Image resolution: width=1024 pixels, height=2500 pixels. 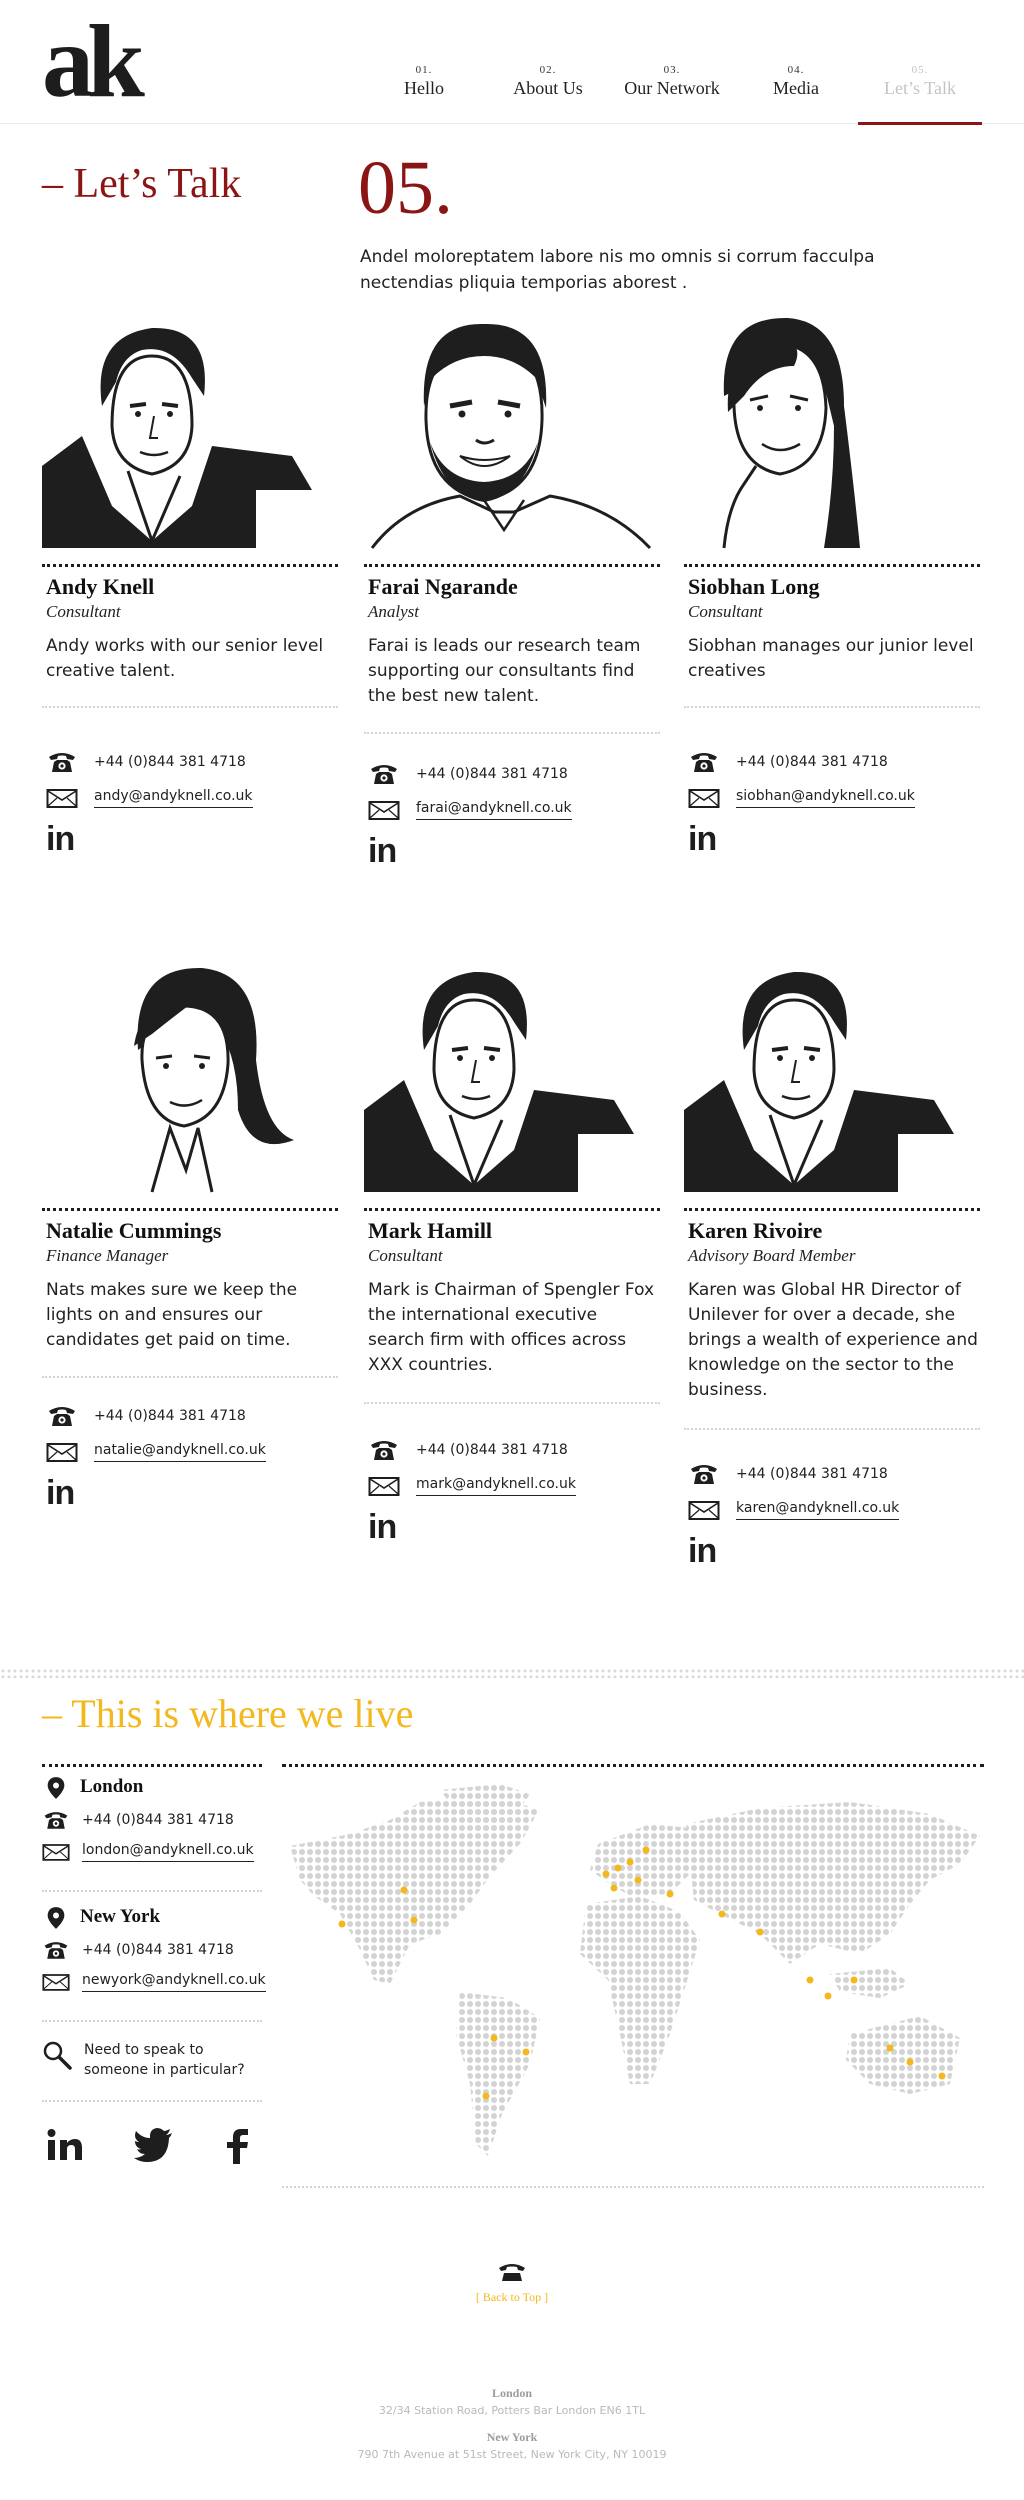 What do you see at coordinates (100, 586) in the screenshot?
I see `member-name: Andy Knell` at bounding box center [100, 586].